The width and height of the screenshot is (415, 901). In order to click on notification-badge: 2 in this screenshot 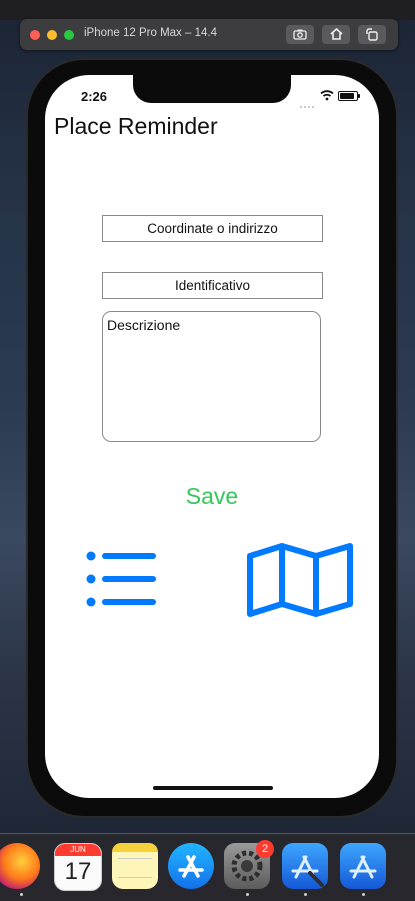, I will do `click(265, 849)`.